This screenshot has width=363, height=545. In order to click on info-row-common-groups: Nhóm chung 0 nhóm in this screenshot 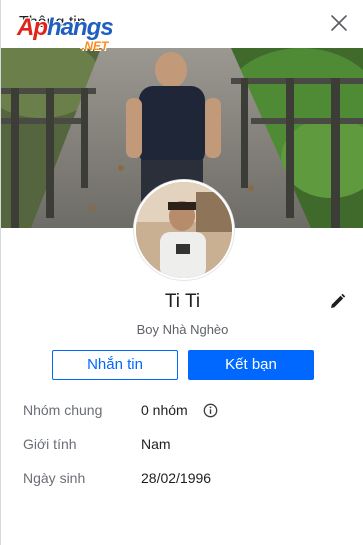, I will do `click(183, 412)`.